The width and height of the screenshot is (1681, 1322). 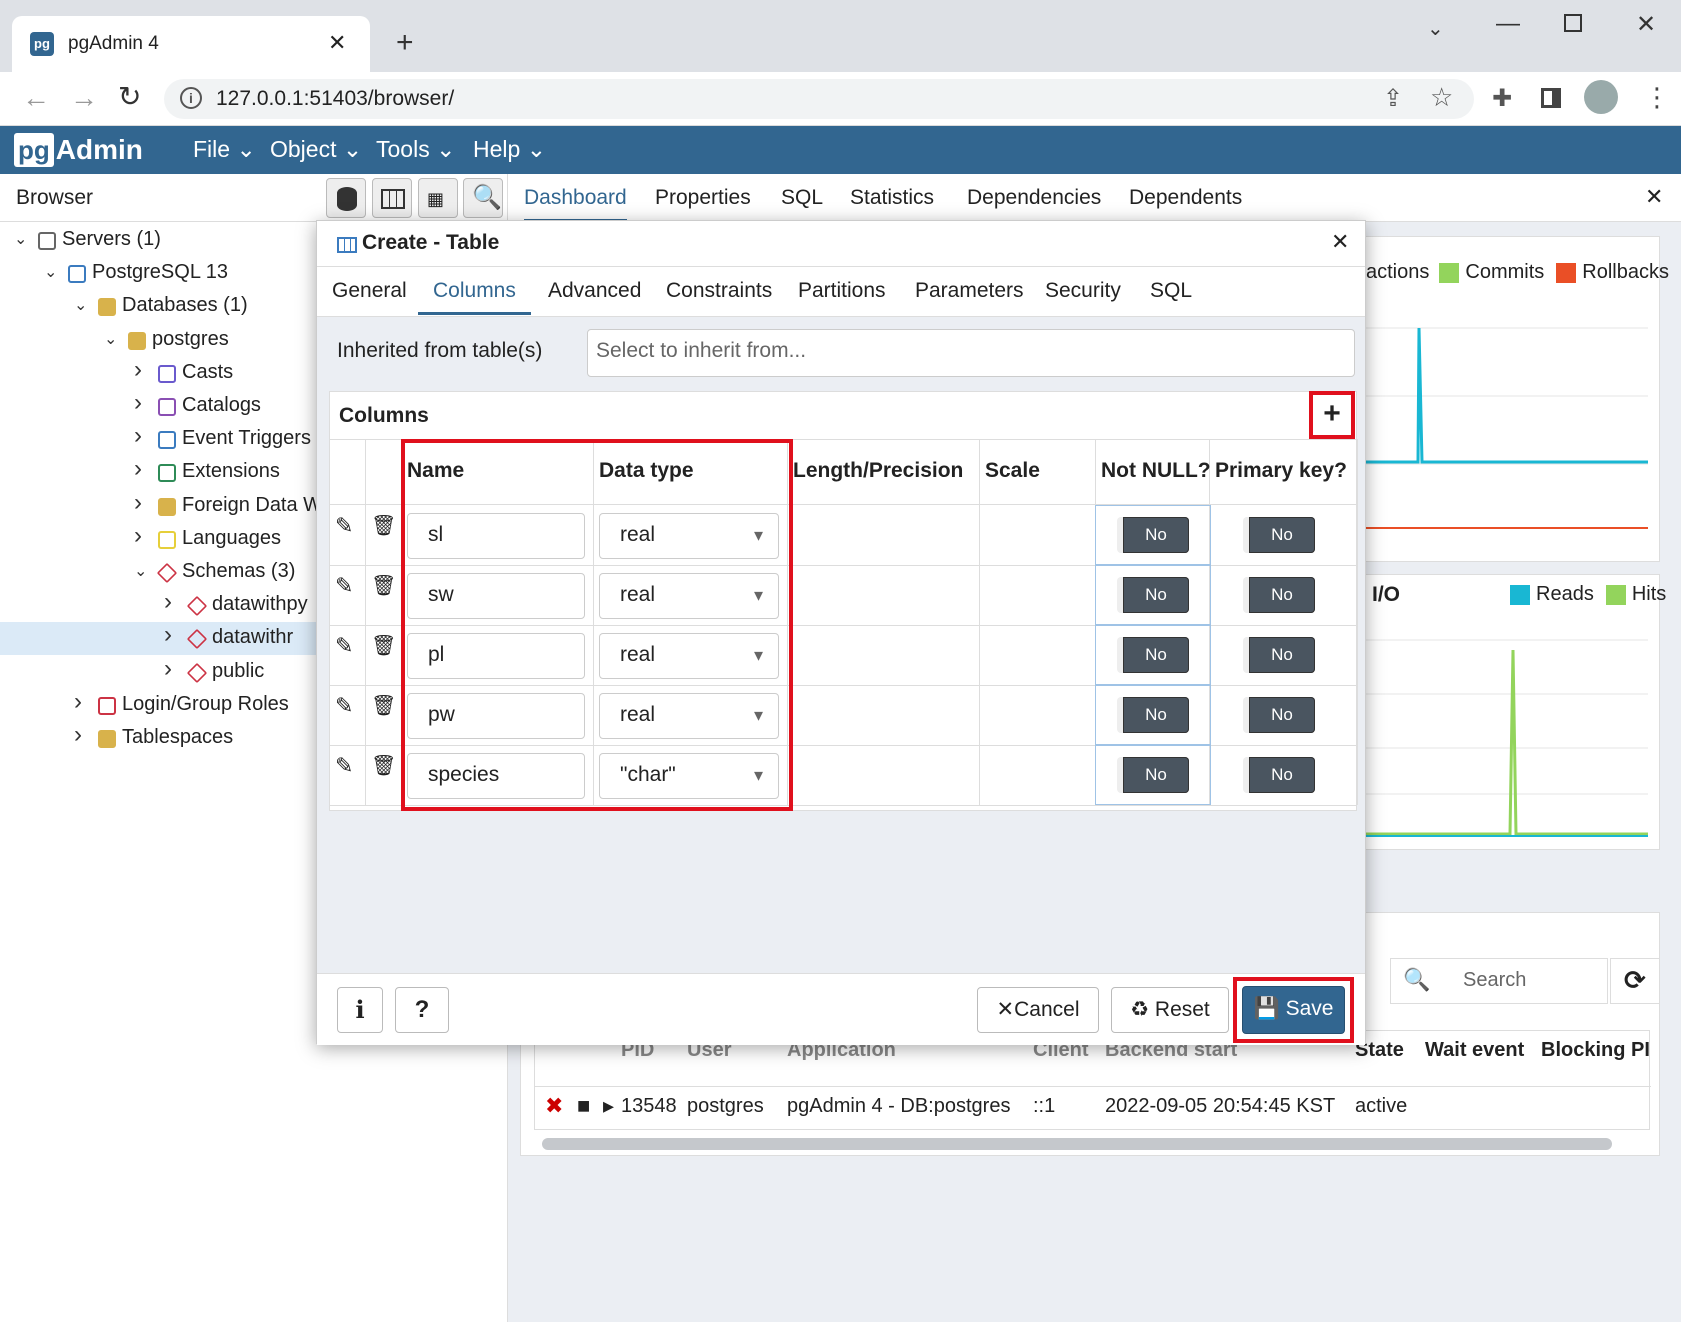 What do you see at coordinates (84, 98) in the screenshot?
I see `forward-icon: →` at bounding box center [84, 98].